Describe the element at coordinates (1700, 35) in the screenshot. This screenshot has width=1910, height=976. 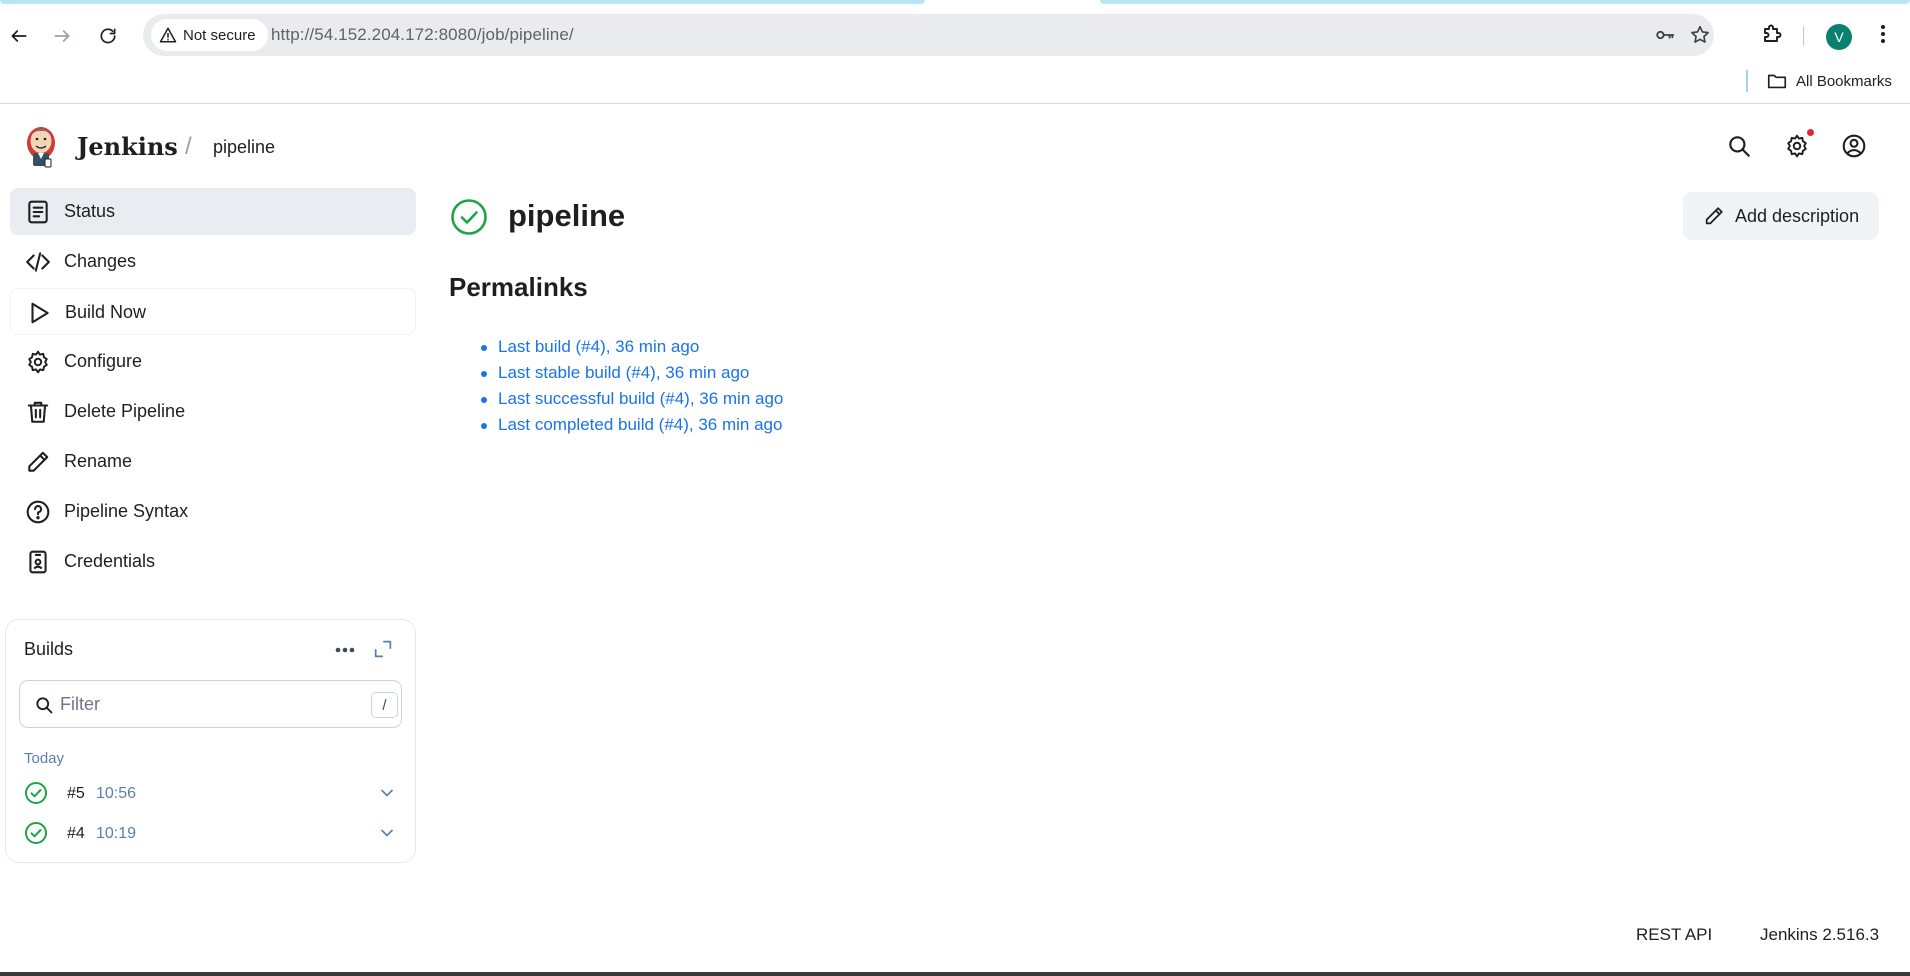
I see `star-icon` at that location.